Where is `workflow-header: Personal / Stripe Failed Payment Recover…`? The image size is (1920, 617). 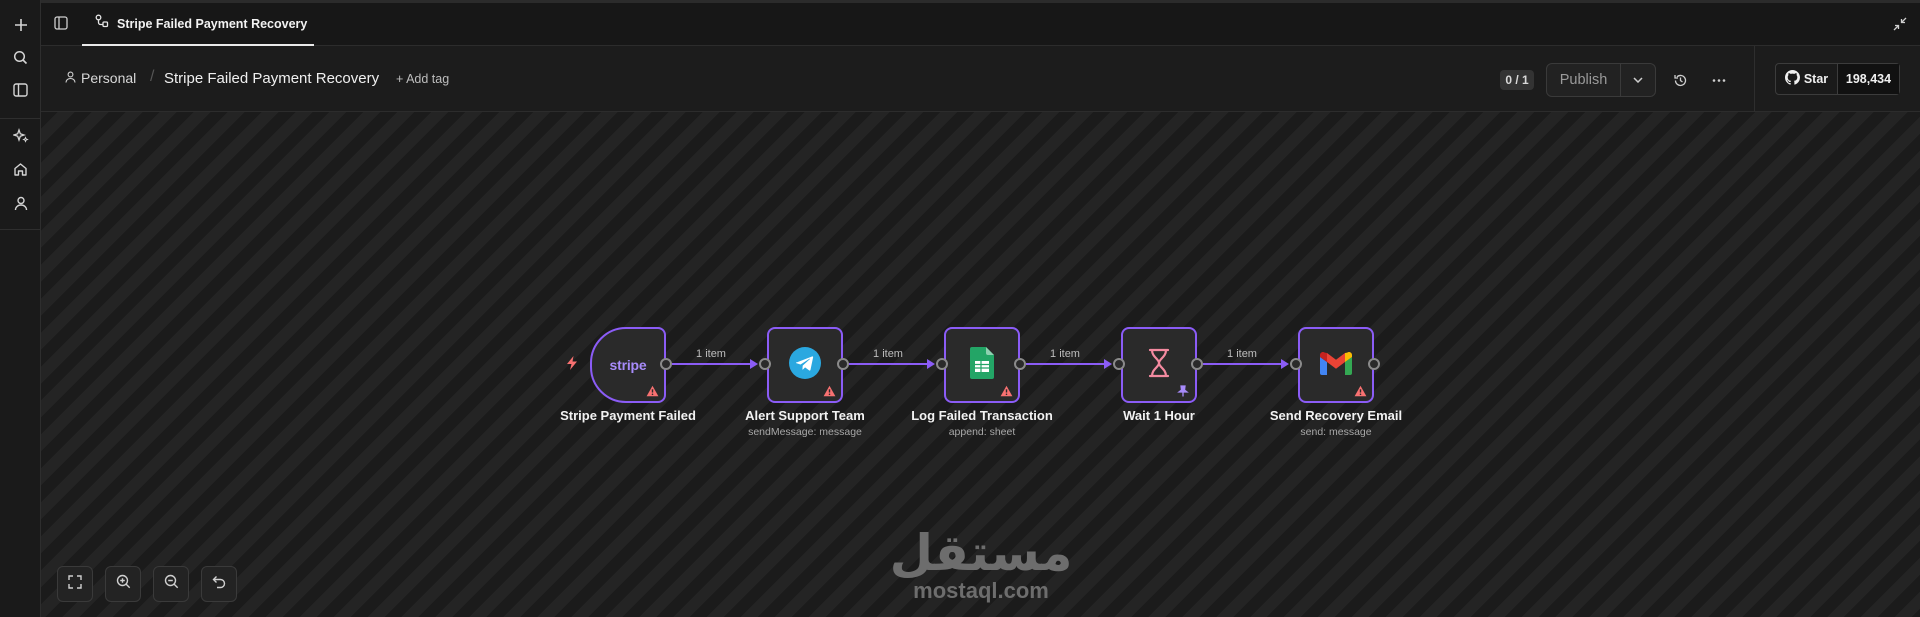 workflow-header: Personal / Stripe Failed Payment Recover… is located at coordinates (980, 79).